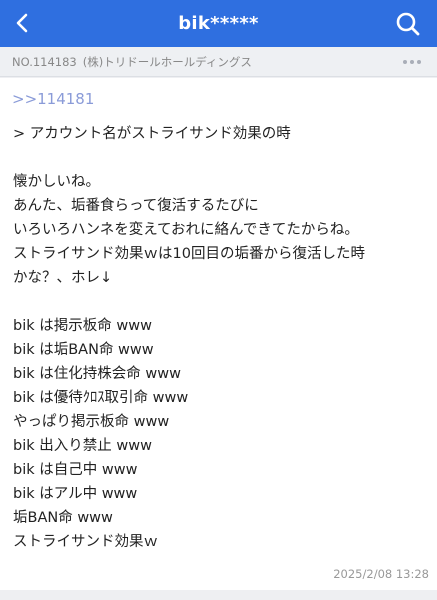 Image resolution: width=437 pixels, height=600 pixels. What do you see at coordinates (136, 206) in the screenshot?
I see `post-line: あんた、垢番食らって復活するたびに` at bounding box center [136, 206].